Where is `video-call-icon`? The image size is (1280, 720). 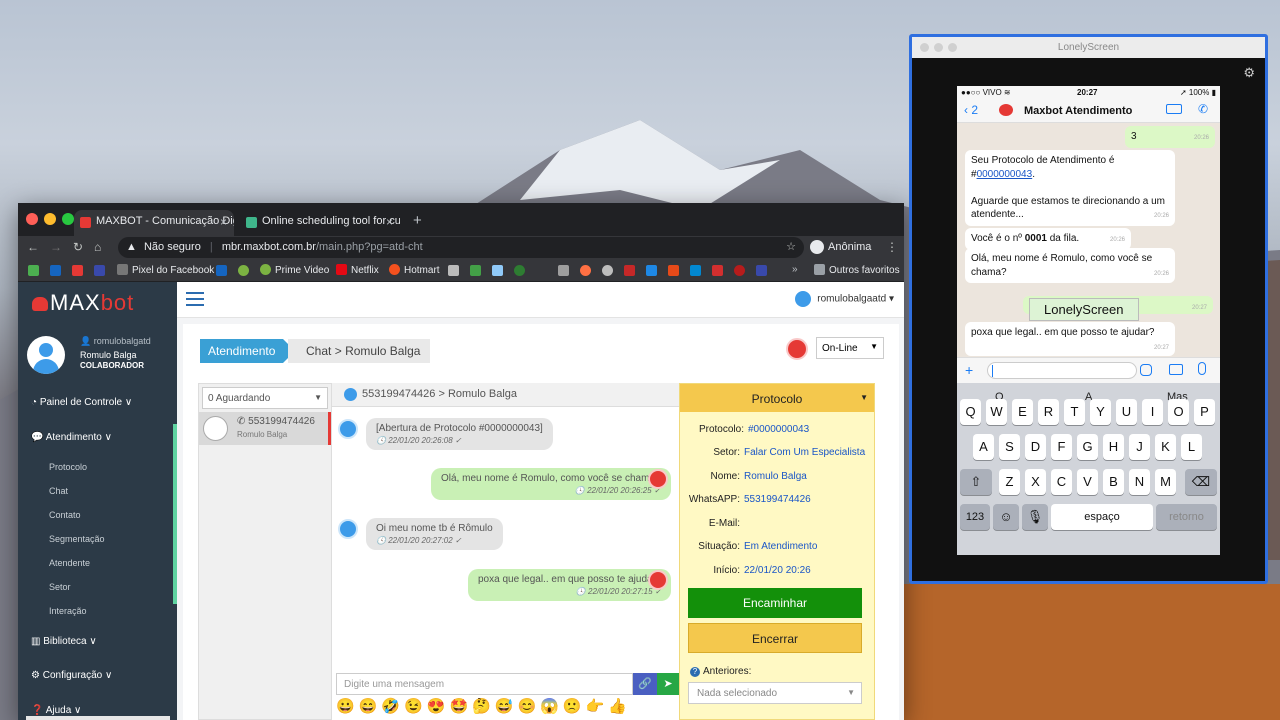 video-call-icon is located at coordinates (1174, 109).